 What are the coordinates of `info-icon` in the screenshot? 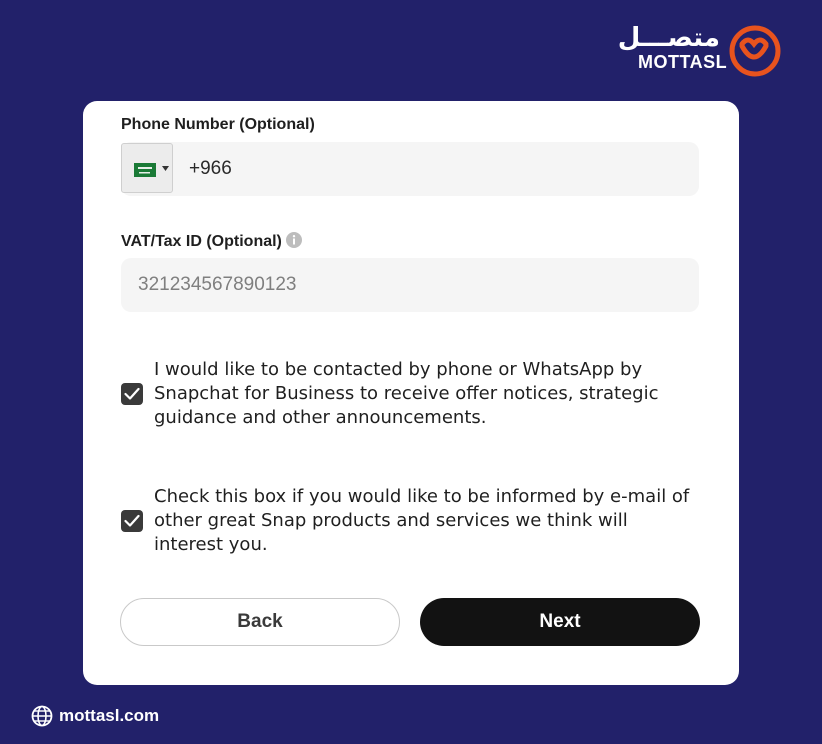 It's located at (293, 240).